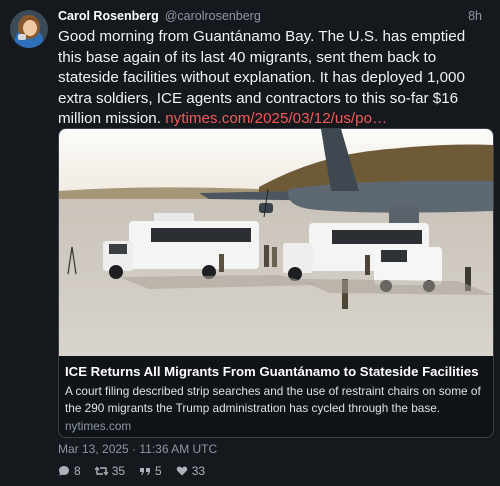 The image size is (500, 486). What do you see at coordinates (145, 471) in the screenshot?
I see `quote-icon` at bounding box center [145, 471].